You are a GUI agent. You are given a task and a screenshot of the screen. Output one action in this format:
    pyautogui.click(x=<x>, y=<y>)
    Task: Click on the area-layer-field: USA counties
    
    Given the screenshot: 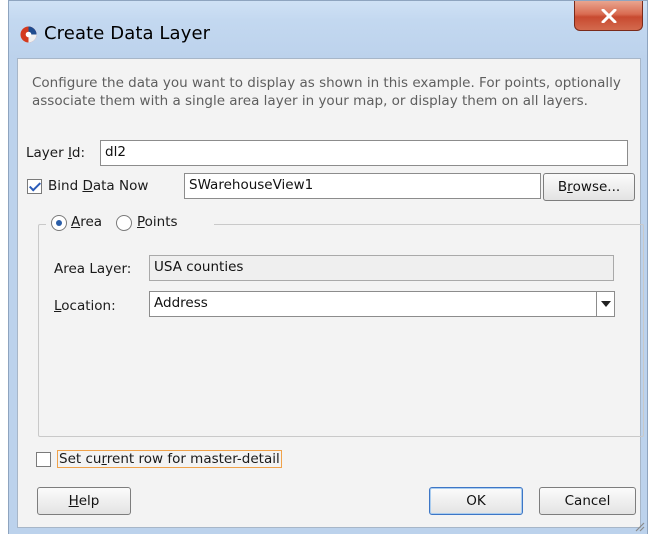 What is the action you would take?
    pyautogui.click(x=381, y=268)
    